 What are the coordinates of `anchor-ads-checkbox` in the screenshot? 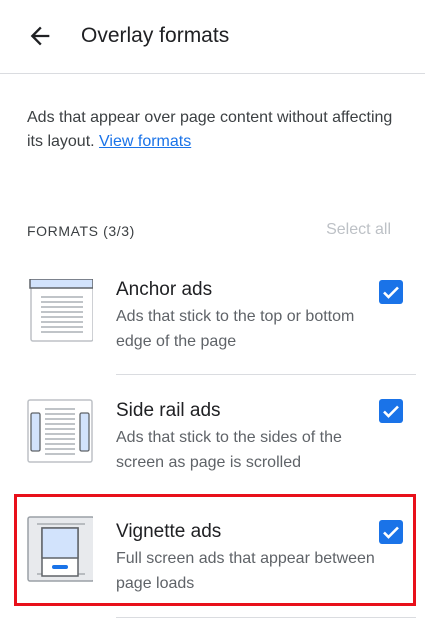 It's located at (391, 292).